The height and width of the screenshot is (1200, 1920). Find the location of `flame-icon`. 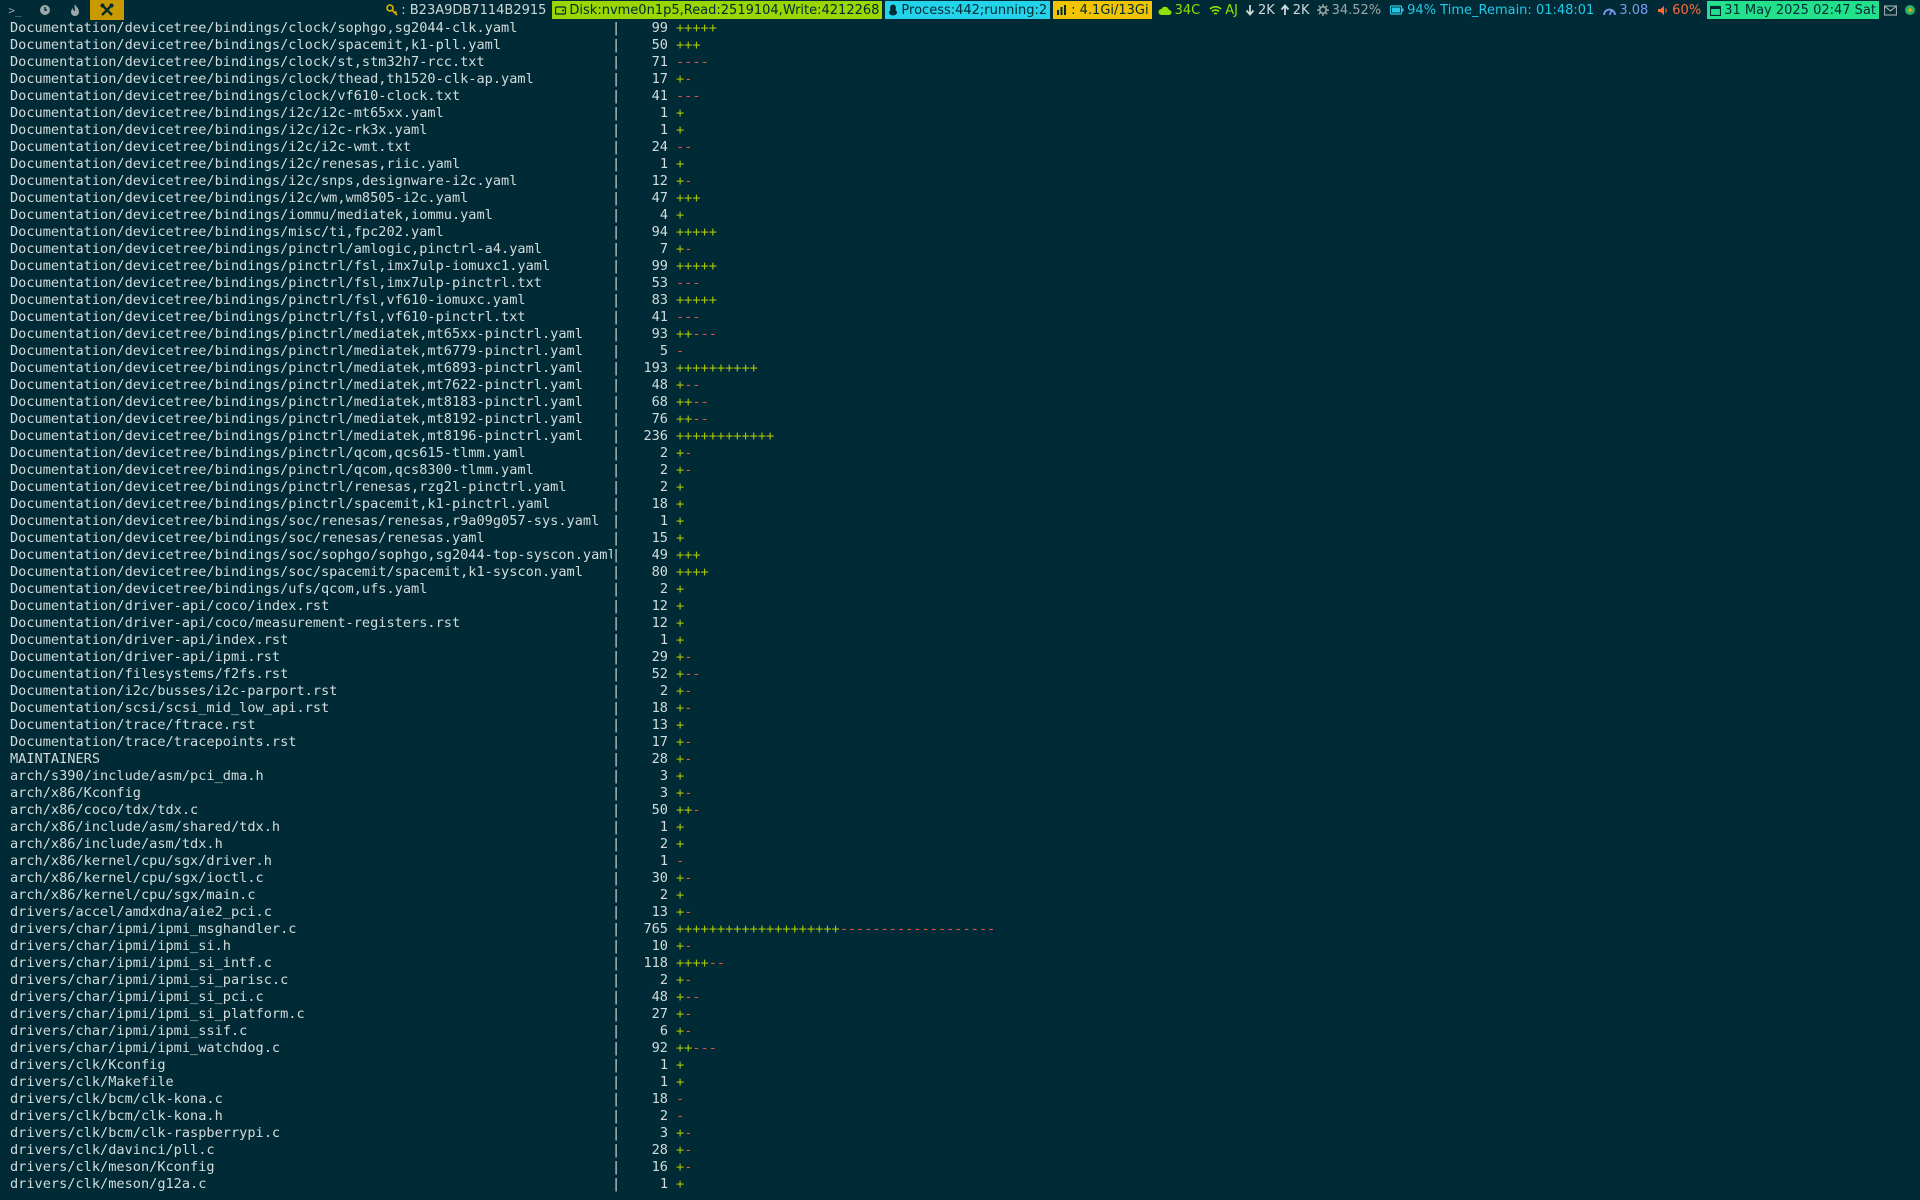

flame-icon is located at coordinates (75, 10).